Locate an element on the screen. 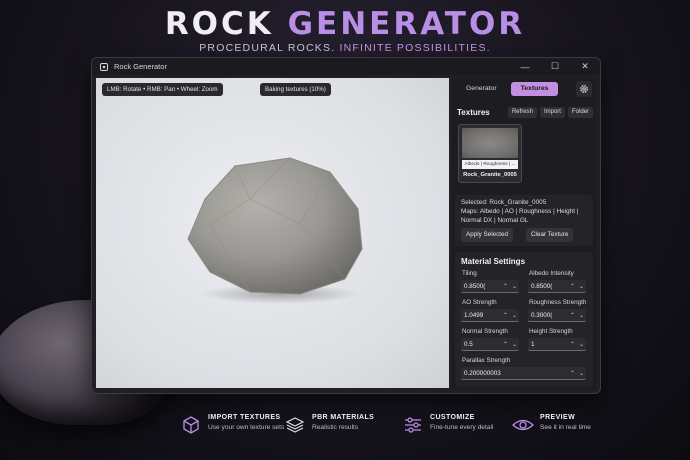  feature-customize: CUSTOMIZE Fine-tune every detail is located at coordinates (447, 425).